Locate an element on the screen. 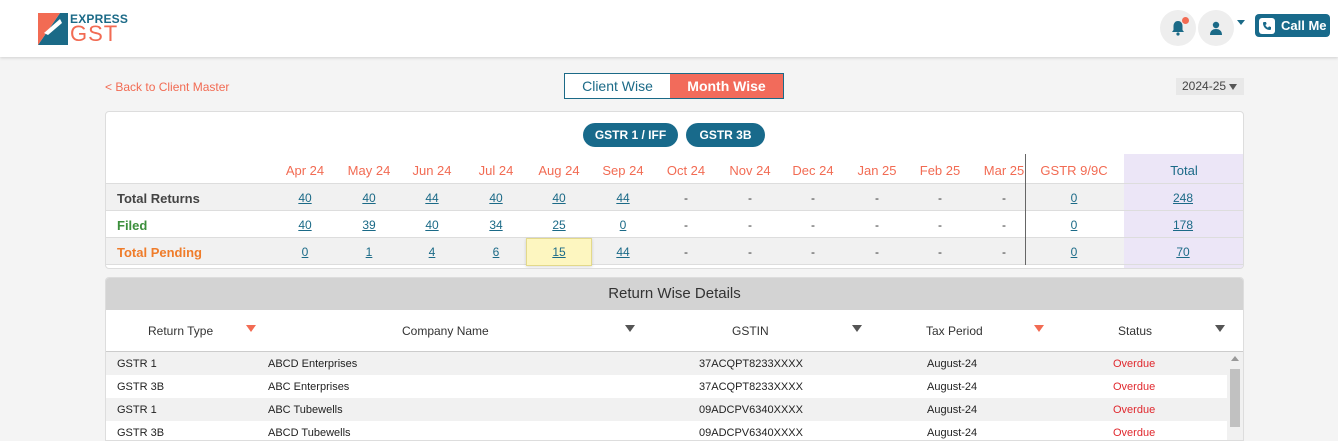  total-cell: 248 is located at coordinates (1183, 198).